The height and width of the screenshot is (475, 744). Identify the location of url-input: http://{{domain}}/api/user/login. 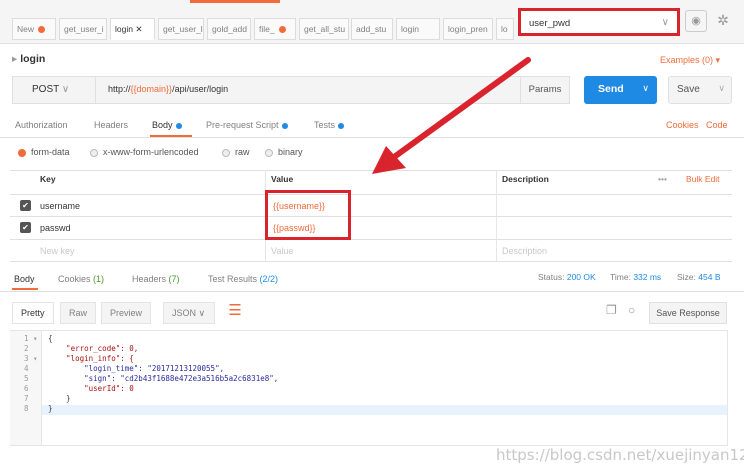
(168, 89).